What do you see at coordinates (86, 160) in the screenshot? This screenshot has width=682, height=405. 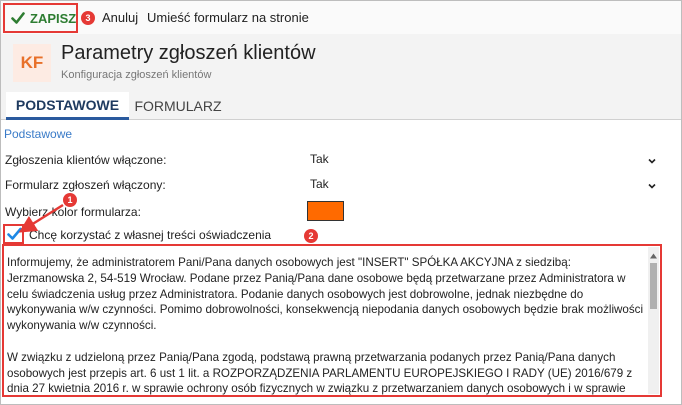 I see `requests-enabled-label: Zgłoszenia klientów włączone:` at bounding box center [86, 160].